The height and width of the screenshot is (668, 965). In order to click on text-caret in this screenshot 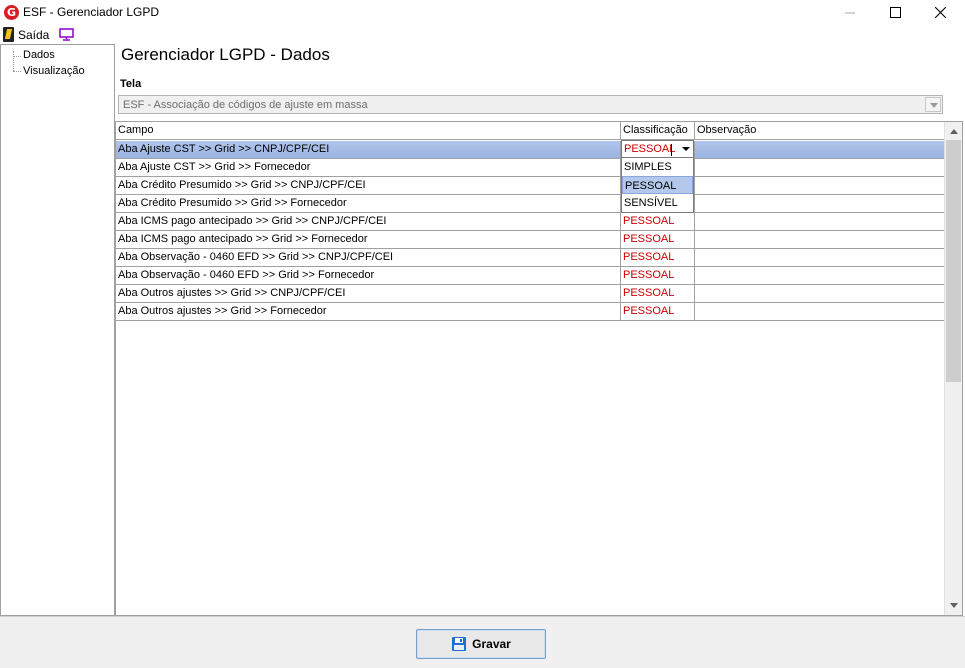, I will do `click(671, 150)`.